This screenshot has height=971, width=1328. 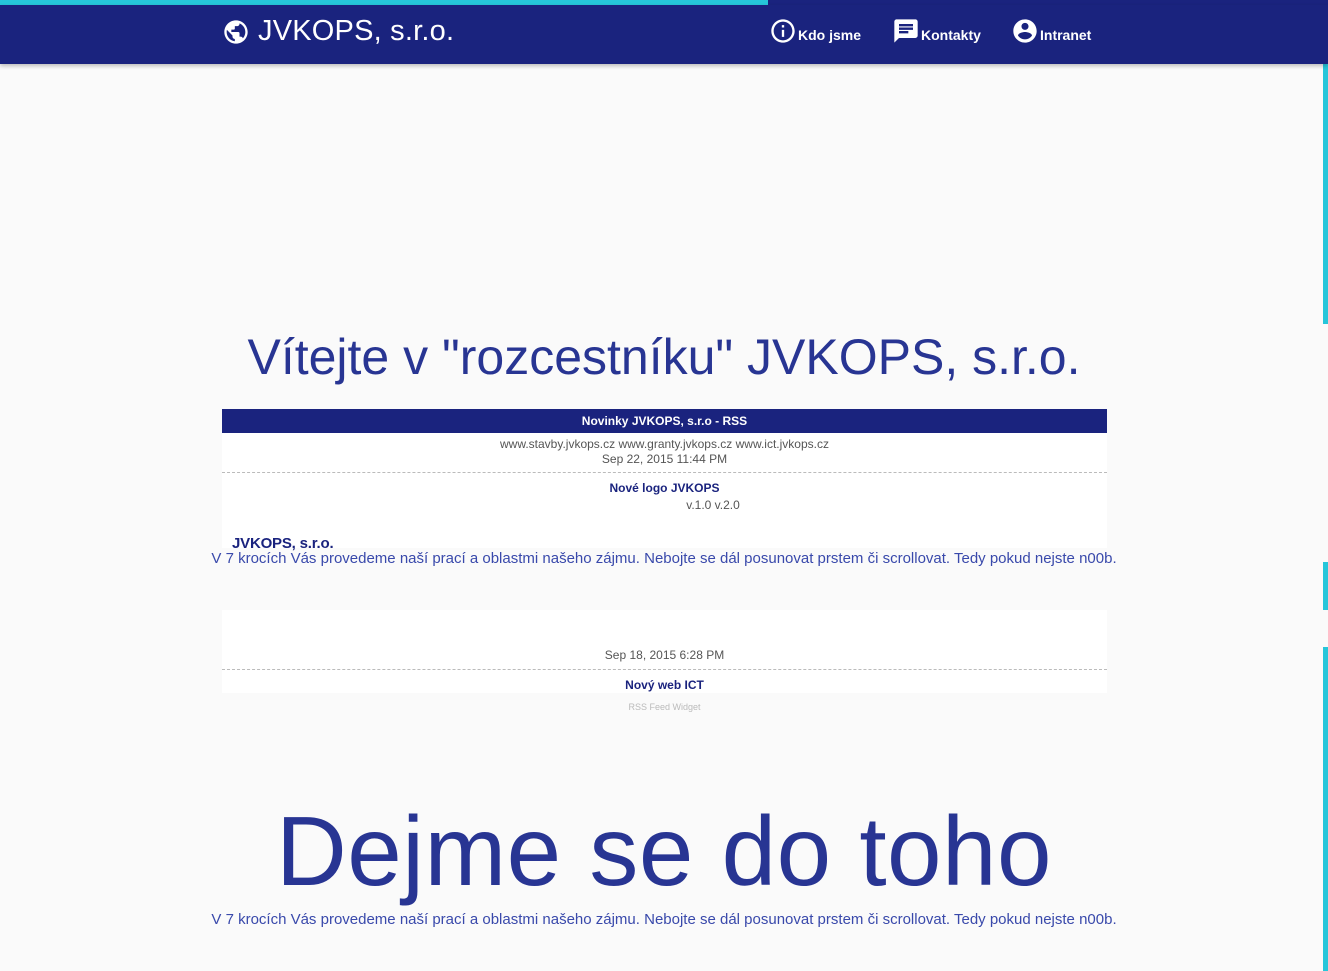 What do you see at coordinates (356, 31) in the screenshot?
I see `brand-title: JVKOPS, s.r.o.` at bounding box center [356, 31].